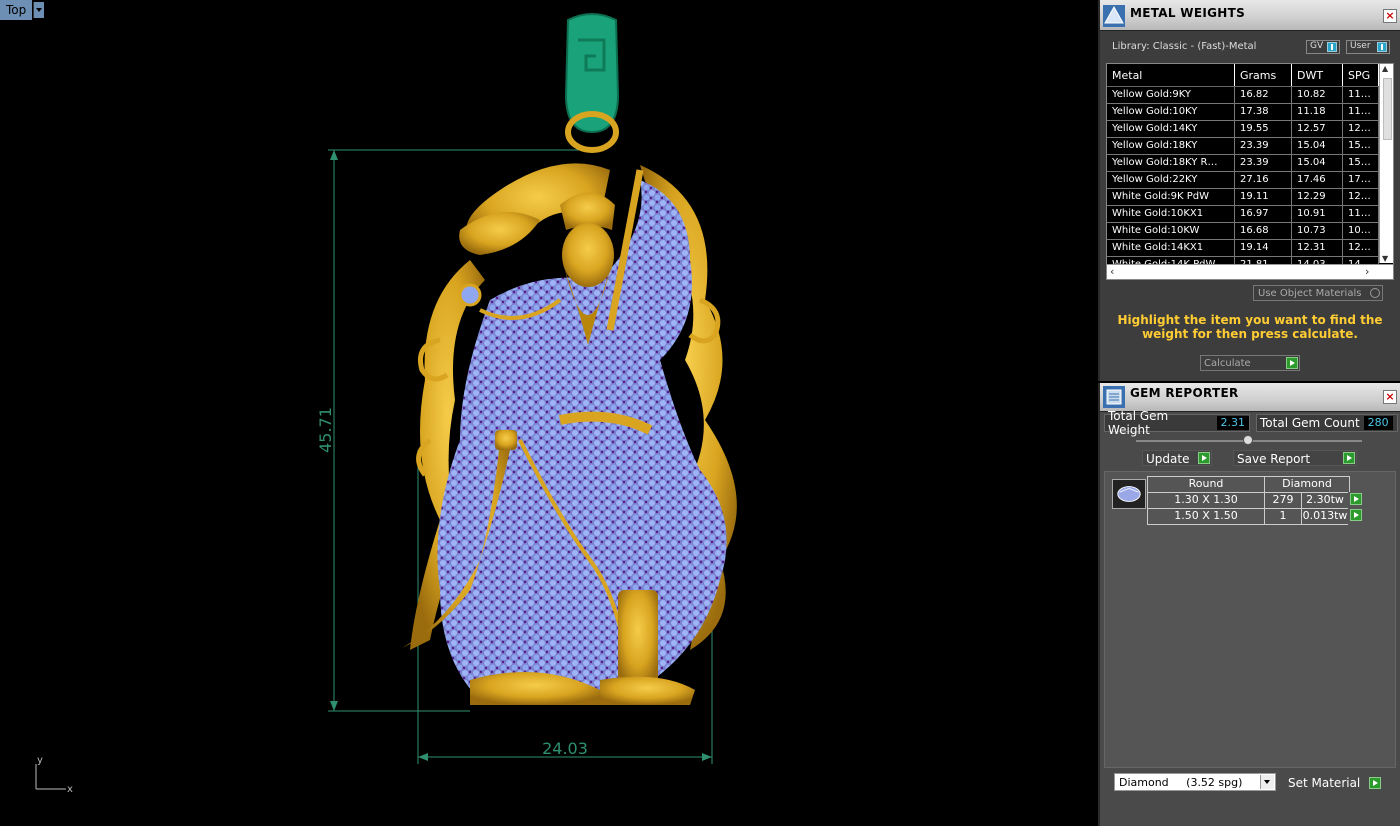 This screenshot has width=1400, height=826. What do you see at coordinates (1250, 129) in the screenshot?
I see `table-row: Yellow Gold:14KY 19.55 12.57 12.88` at bounding box center [1250, 129].